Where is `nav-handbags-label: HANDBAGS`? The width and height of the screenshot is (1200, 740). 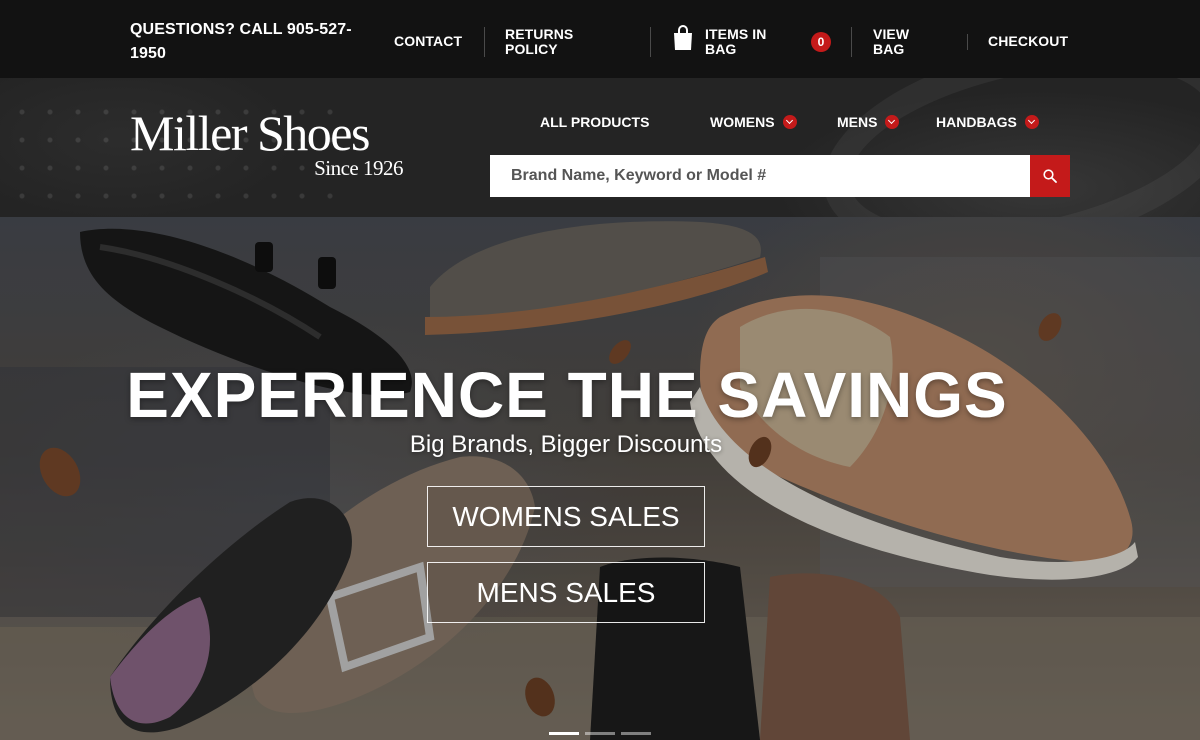
nav-handbags-label: HANDBAGS is located at coordinates (976, 122).